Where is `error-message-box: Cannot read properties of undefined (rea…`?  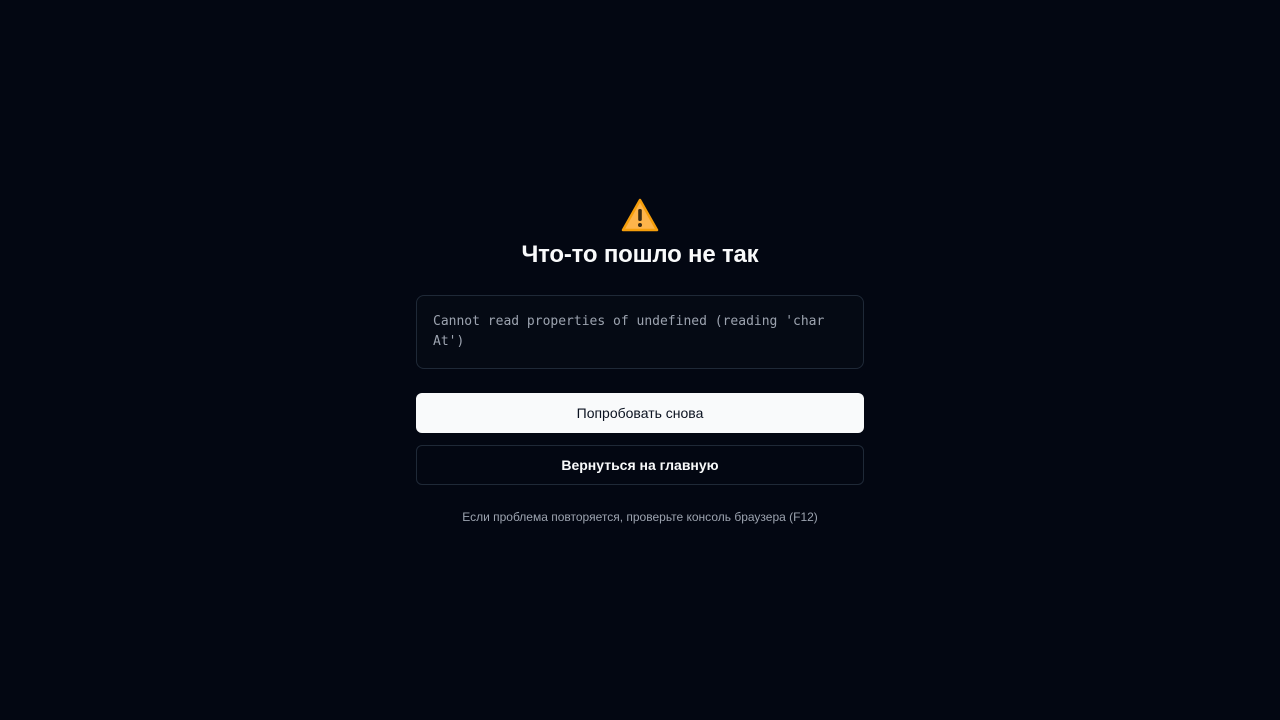
error-message-box: Cannot read properties of undefined (rea… is located at coordinates (640, 332).